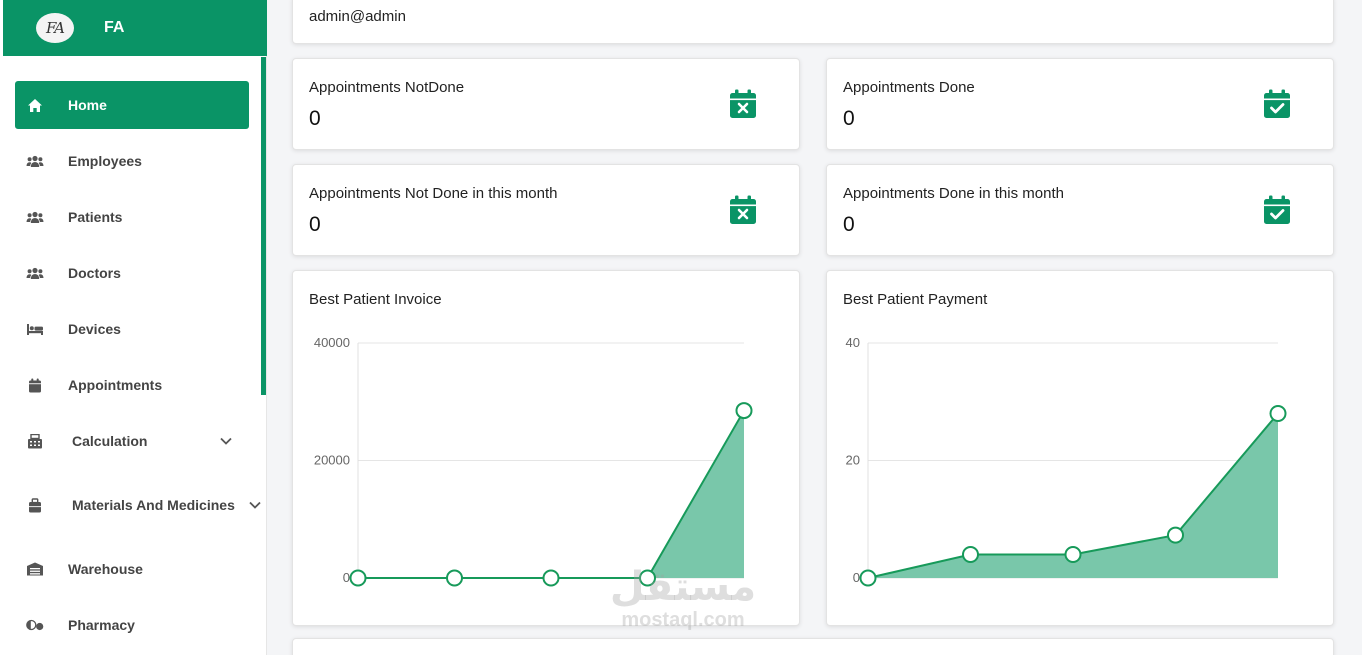 Image resolution: width=1362 pixels, height=655 pixels. What do you see at coordinates (105, 569) in the screenshot?
I see `sidebar-item-label: Warehouse` at bounding box center [105, 569].